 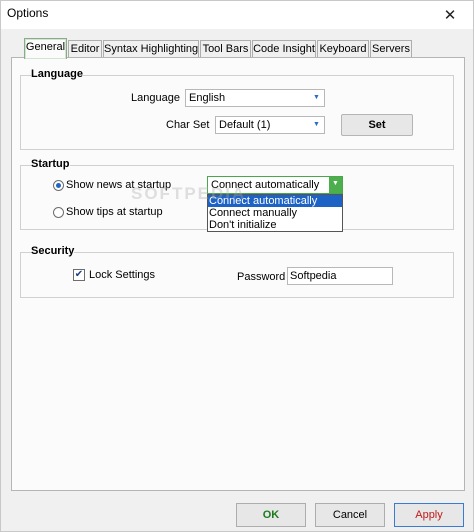 I want to click on lock-settings-checkbox: ✔, so click(x=79, y=275).